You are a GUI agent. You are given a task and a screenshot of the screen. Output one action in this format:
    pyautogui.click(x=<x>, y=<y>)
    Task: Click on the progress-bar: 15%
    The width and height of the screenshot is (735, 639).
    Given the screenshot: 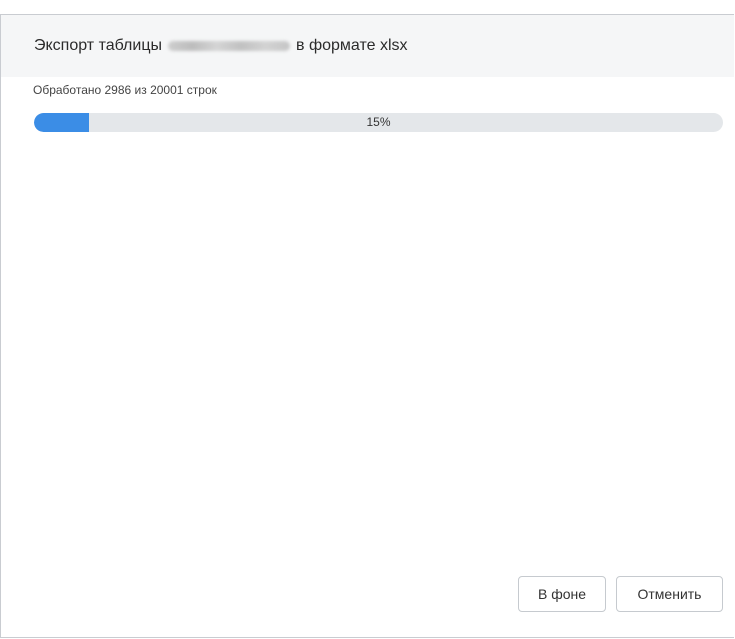 What is the action you would take?
    pyautogui.click(x=378, y=122)
    